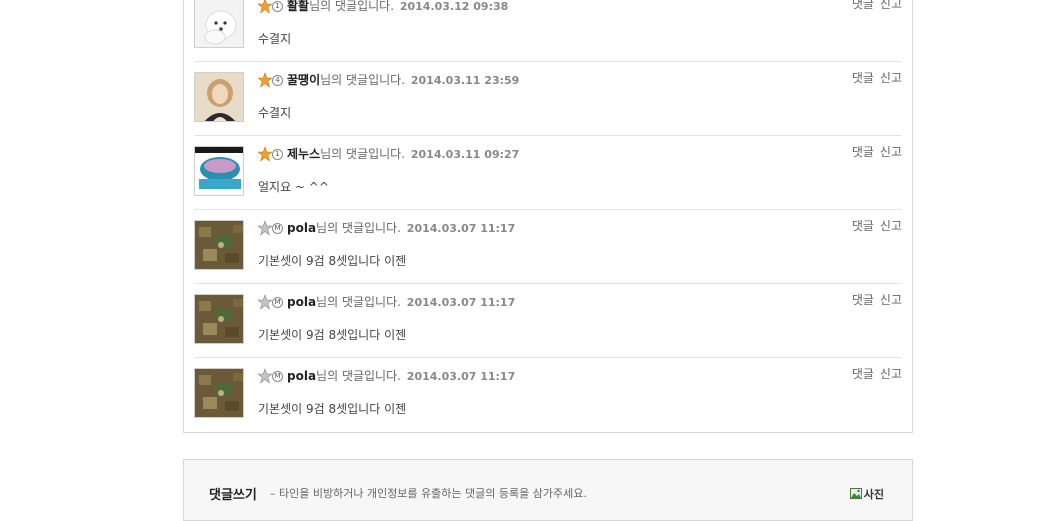  What do you see at coordinates (303, 80) in the screenshot?
I see `comment-author: 꿀떙이` at bounding box center [303, 80].